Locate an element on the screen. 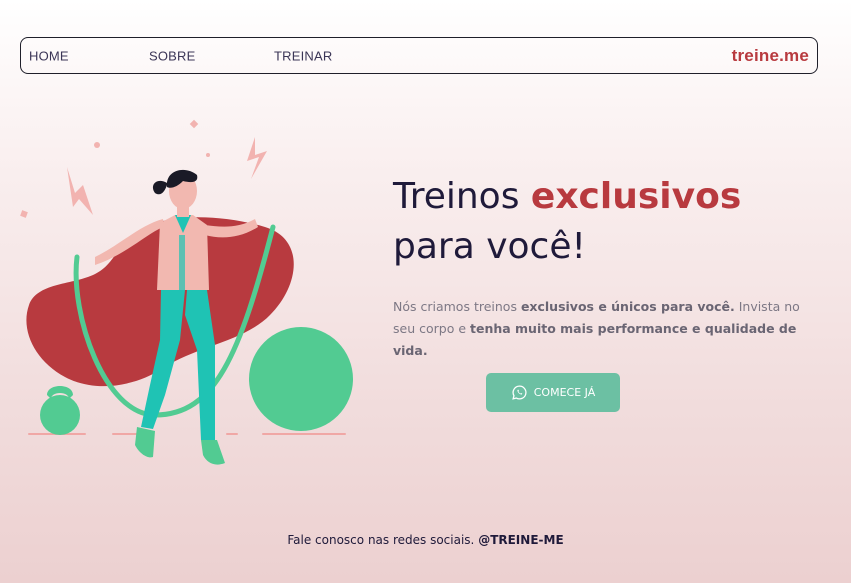 This screenshot has height=583, width=851. hero-desc-bold1: exclusivos e únicos para você. is located at coordinates (627, 306).